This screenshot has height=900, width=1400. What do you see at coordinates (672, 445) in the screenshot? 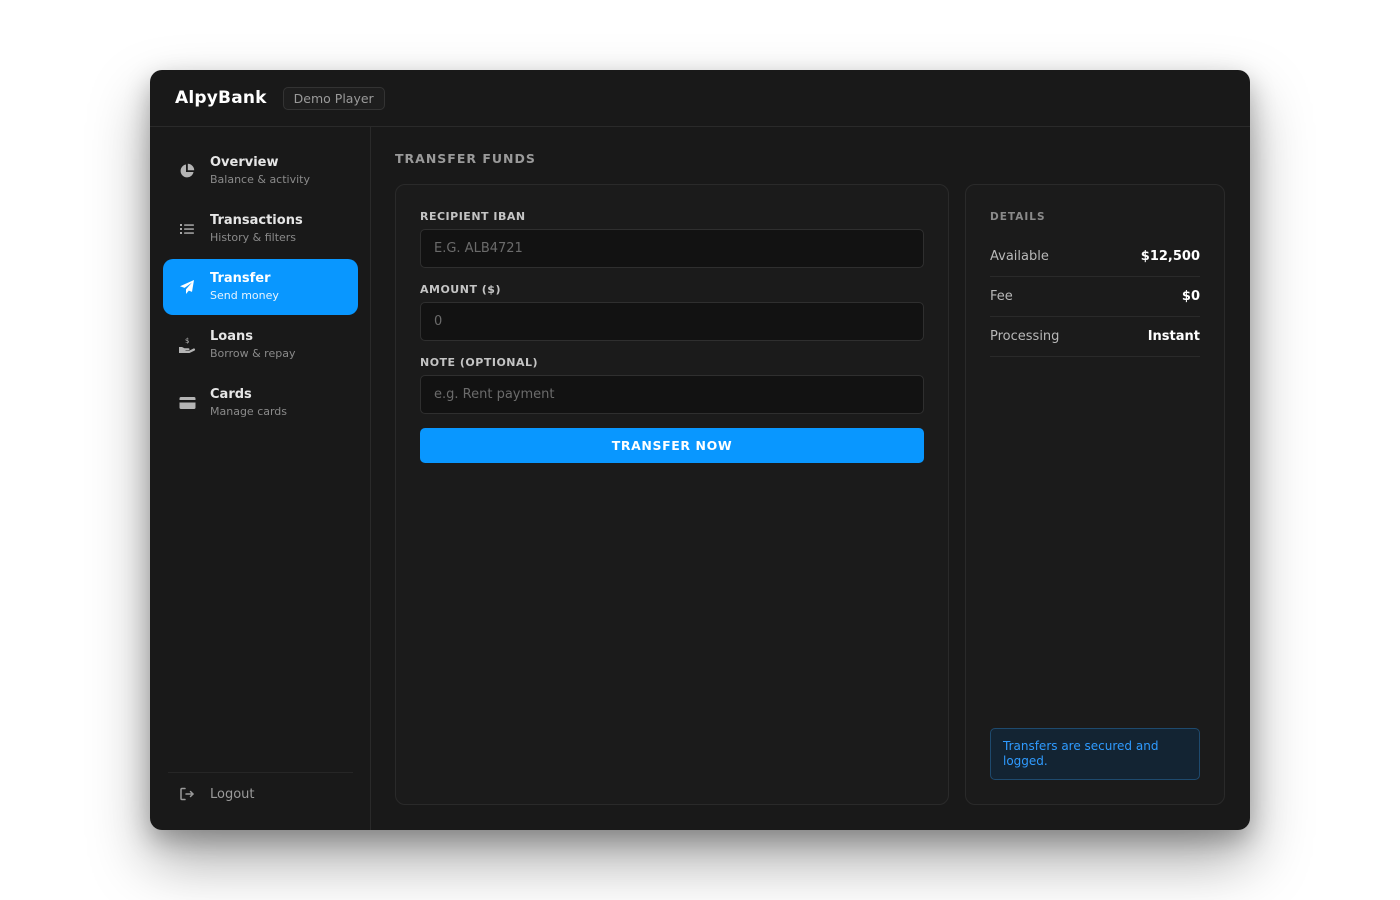
I see `transfer-now-button: TRANSFER NOW` at bounding box center [672, 445].